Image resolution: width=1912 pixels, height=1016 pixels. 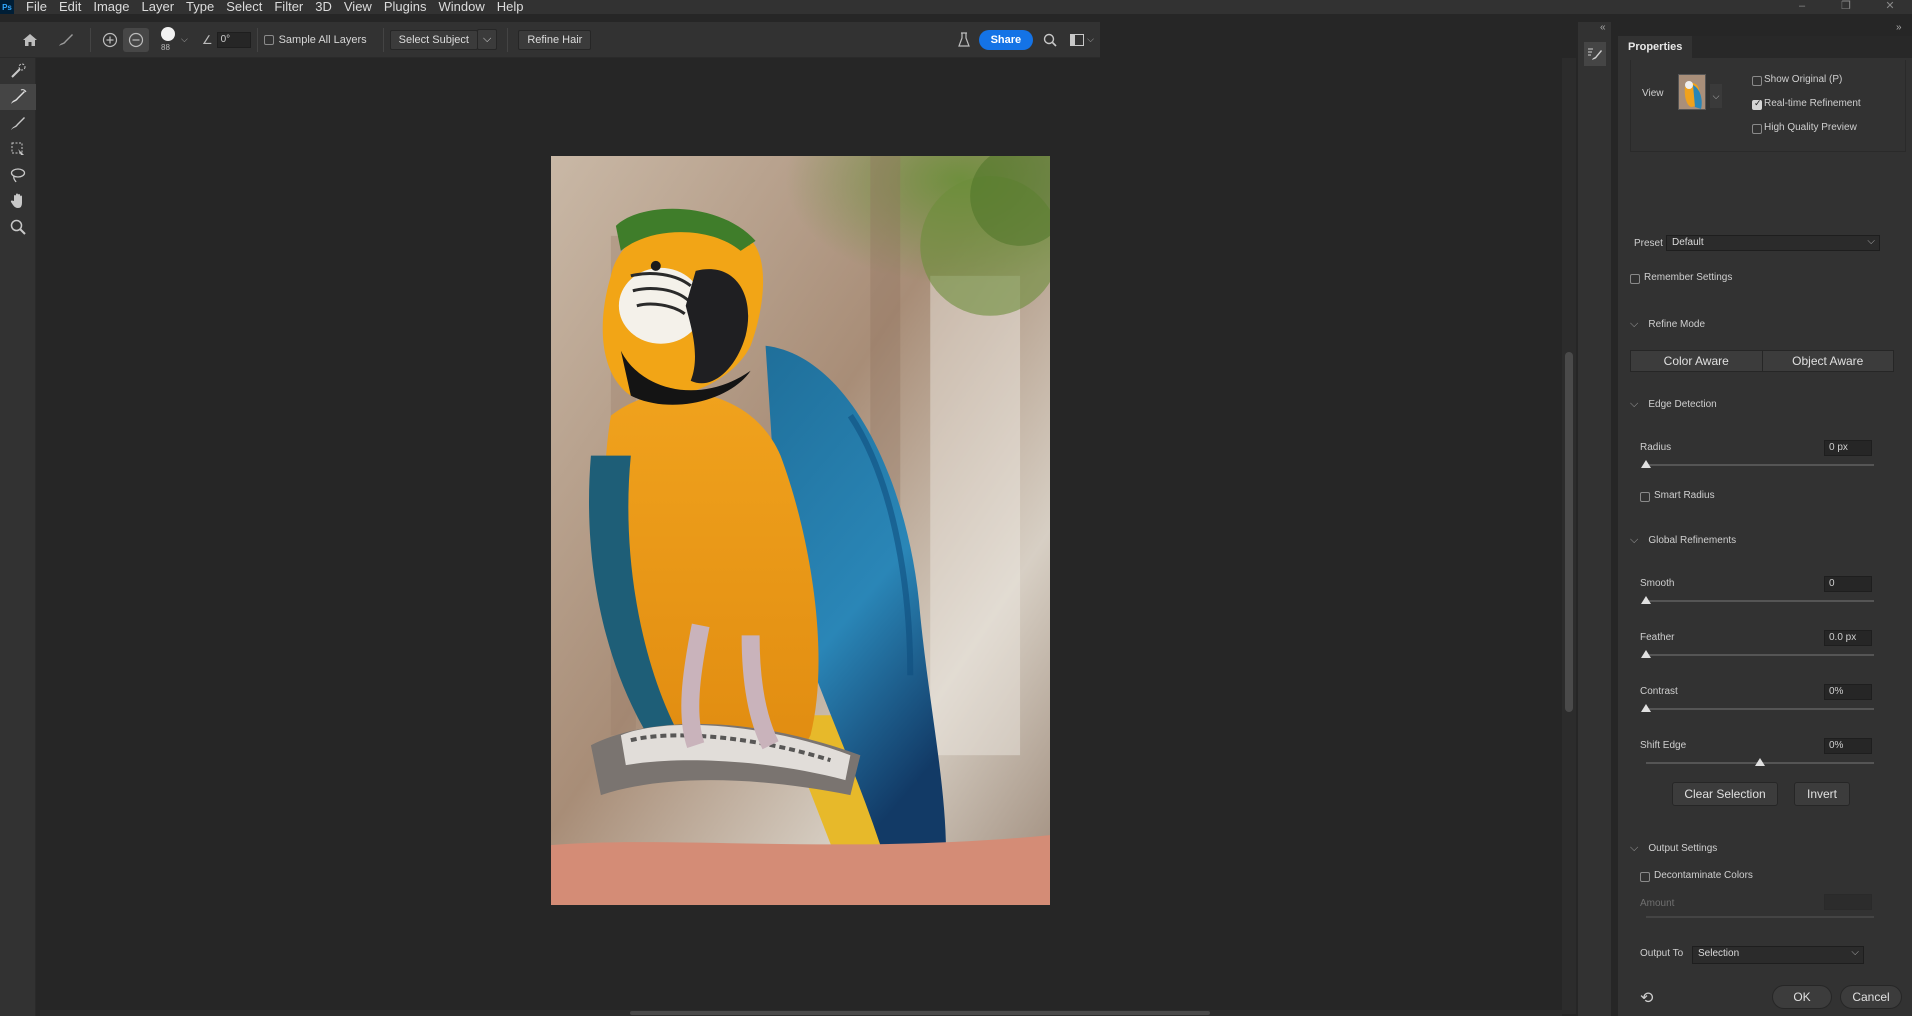 What do you see at coordinates (1646, 998) in the screenshot?
I see `reset-icon: ⟲` at bounding box center [1646, 998].